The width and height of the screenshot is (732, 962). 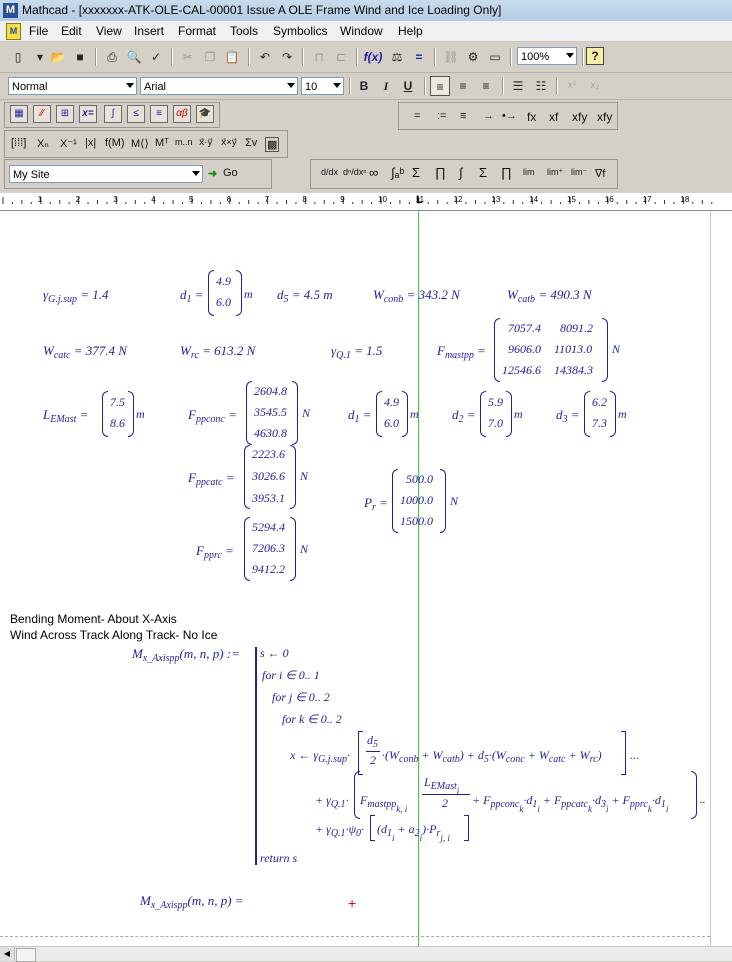 I want to click on document-icon: M, so click(x=13, y=31).